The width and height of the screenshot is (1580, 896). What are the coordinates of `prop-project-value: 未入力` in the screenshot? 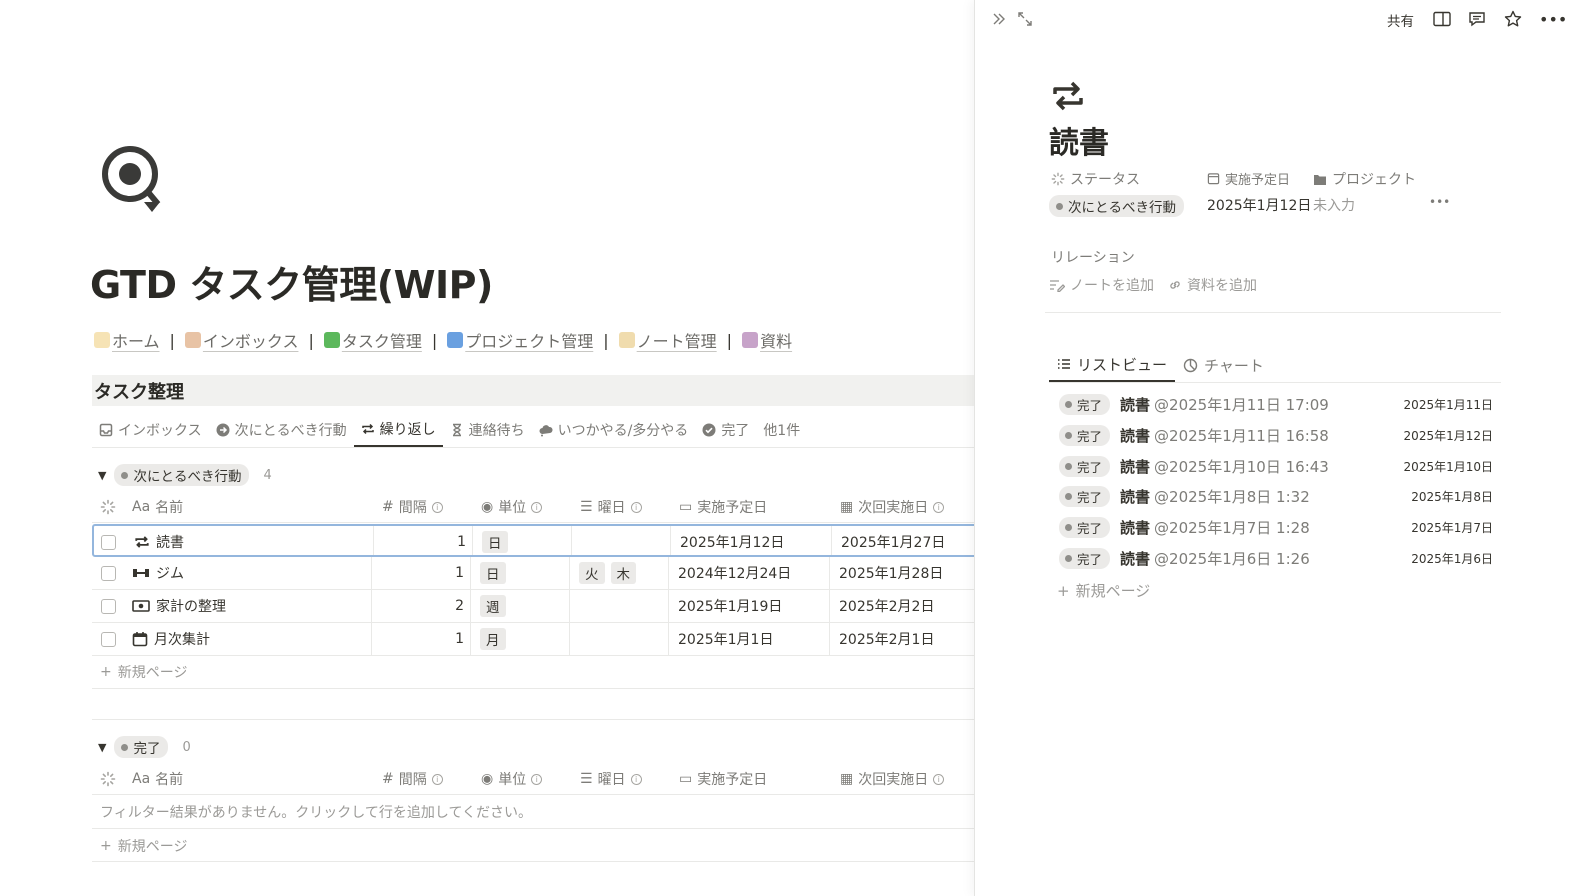 It's located at (1334, 205).